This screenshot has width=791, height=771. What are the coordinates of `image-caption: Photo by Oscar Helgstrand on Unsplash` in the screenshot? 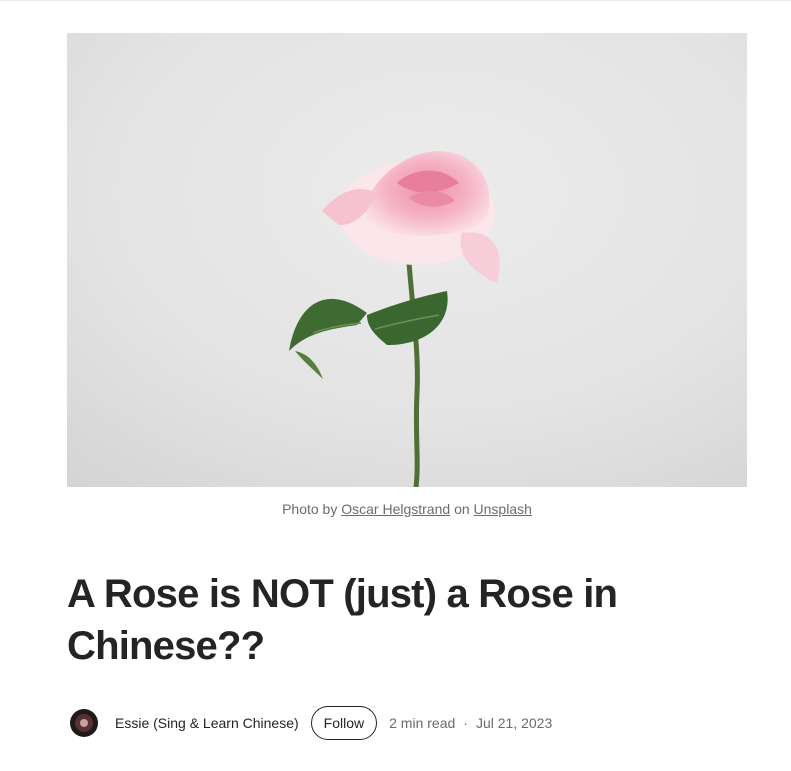 It's located at (407, 509).